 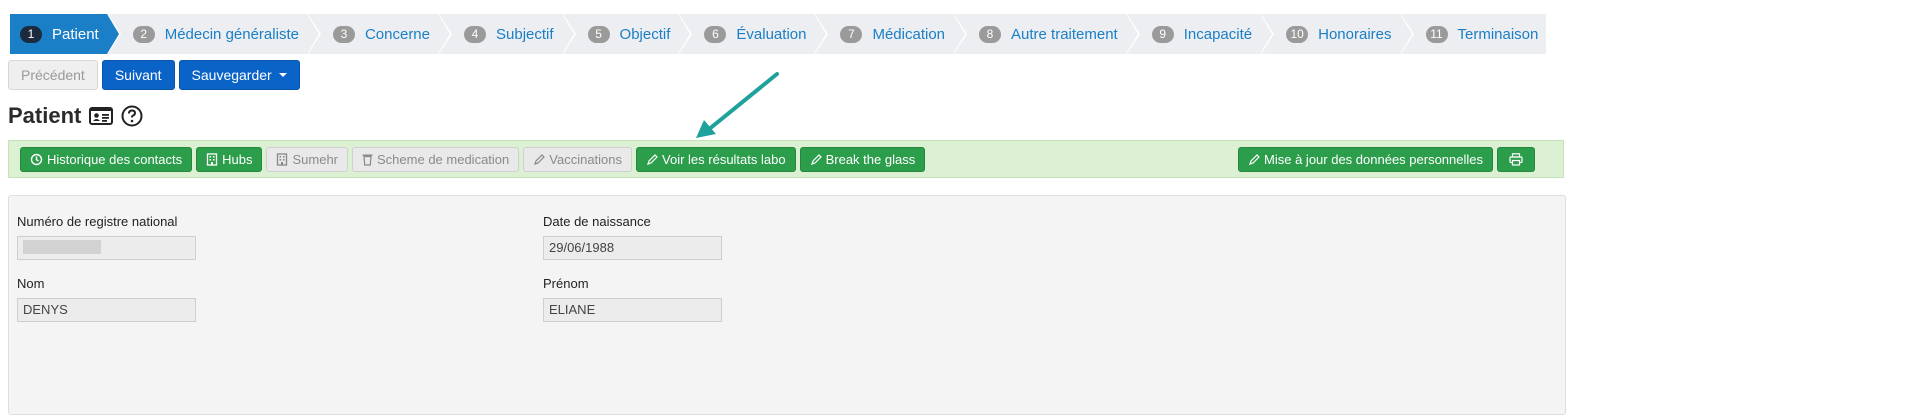 I want to click on last-name-label: Nom, so click(x=31, y=283).